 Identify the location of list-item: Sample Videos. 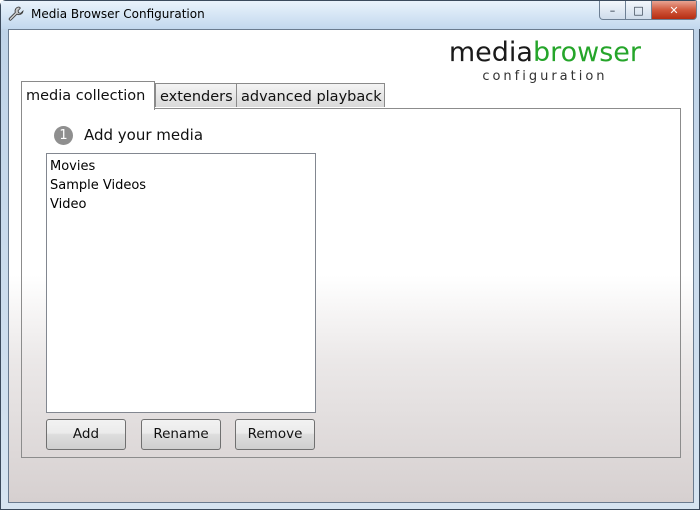
(181, 185).